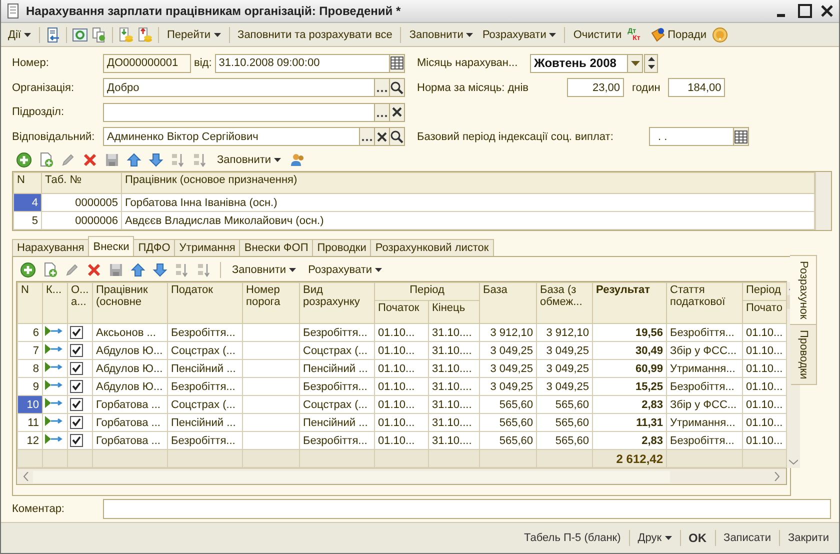 The width and height of the screenshot is (840, 554). What do you see at coordinates (207, 247) in the screenshot?
I see `tab: Утримання` at bounding box center [207, 247].